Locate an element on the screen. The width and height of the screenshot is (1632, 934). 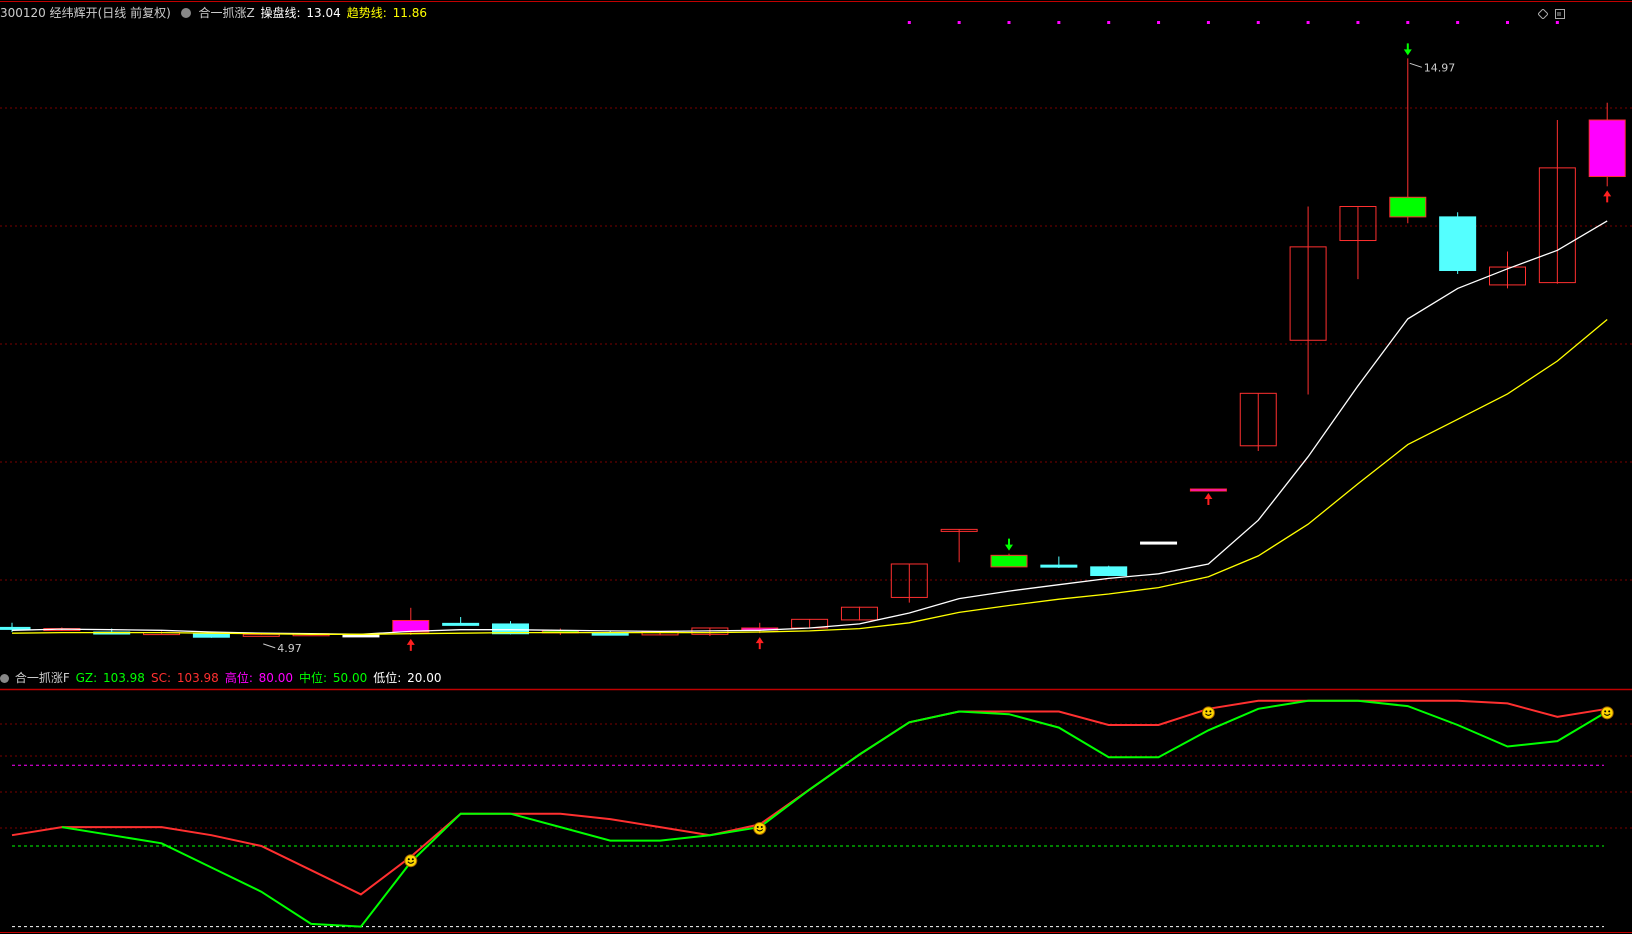
annotation-label-1: 14.97 is located at coordinates (1440, 67).